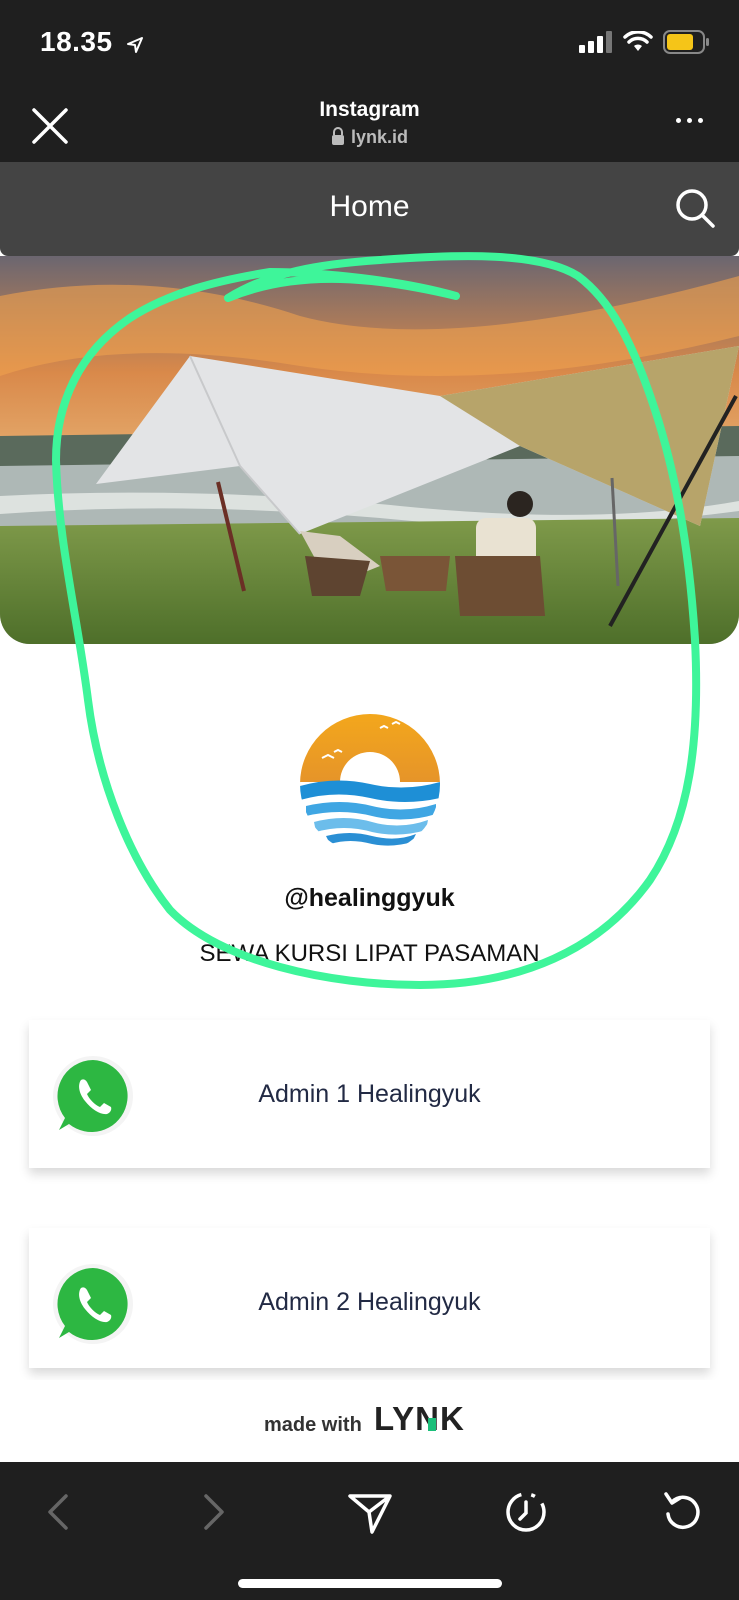  What do you see at coordinates (695, 208) in the screenshot?
I see `search-icon` at bounding box center [695, 208].